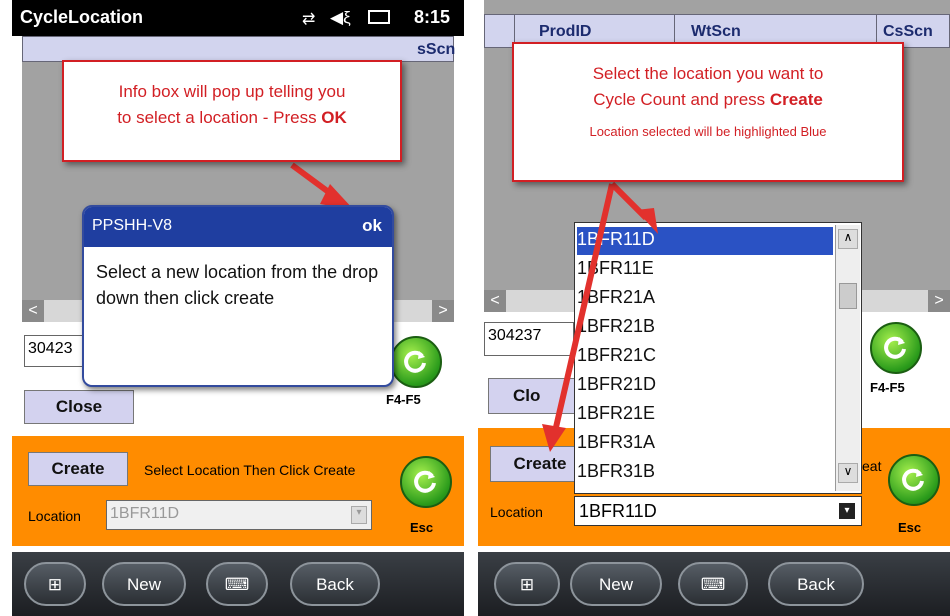  I want to click on dialog-titlebar: PPSHH-V8 ok, so click(238, 227).